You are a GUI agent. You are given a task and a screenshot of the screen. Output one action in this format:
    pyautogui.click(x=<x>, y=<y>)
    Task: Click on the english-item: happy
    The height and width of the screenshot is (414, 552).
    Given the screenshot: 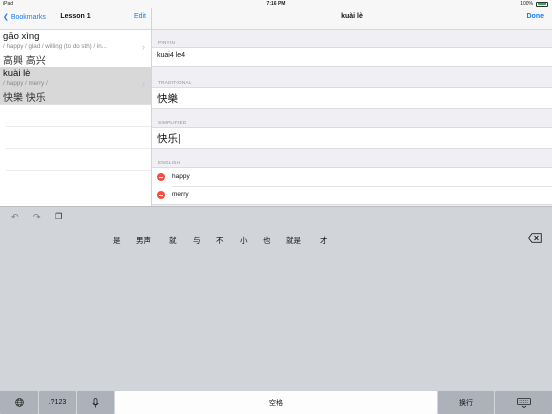 What is the action you would take?
    pyautogui.click(x=352, y=177)
    